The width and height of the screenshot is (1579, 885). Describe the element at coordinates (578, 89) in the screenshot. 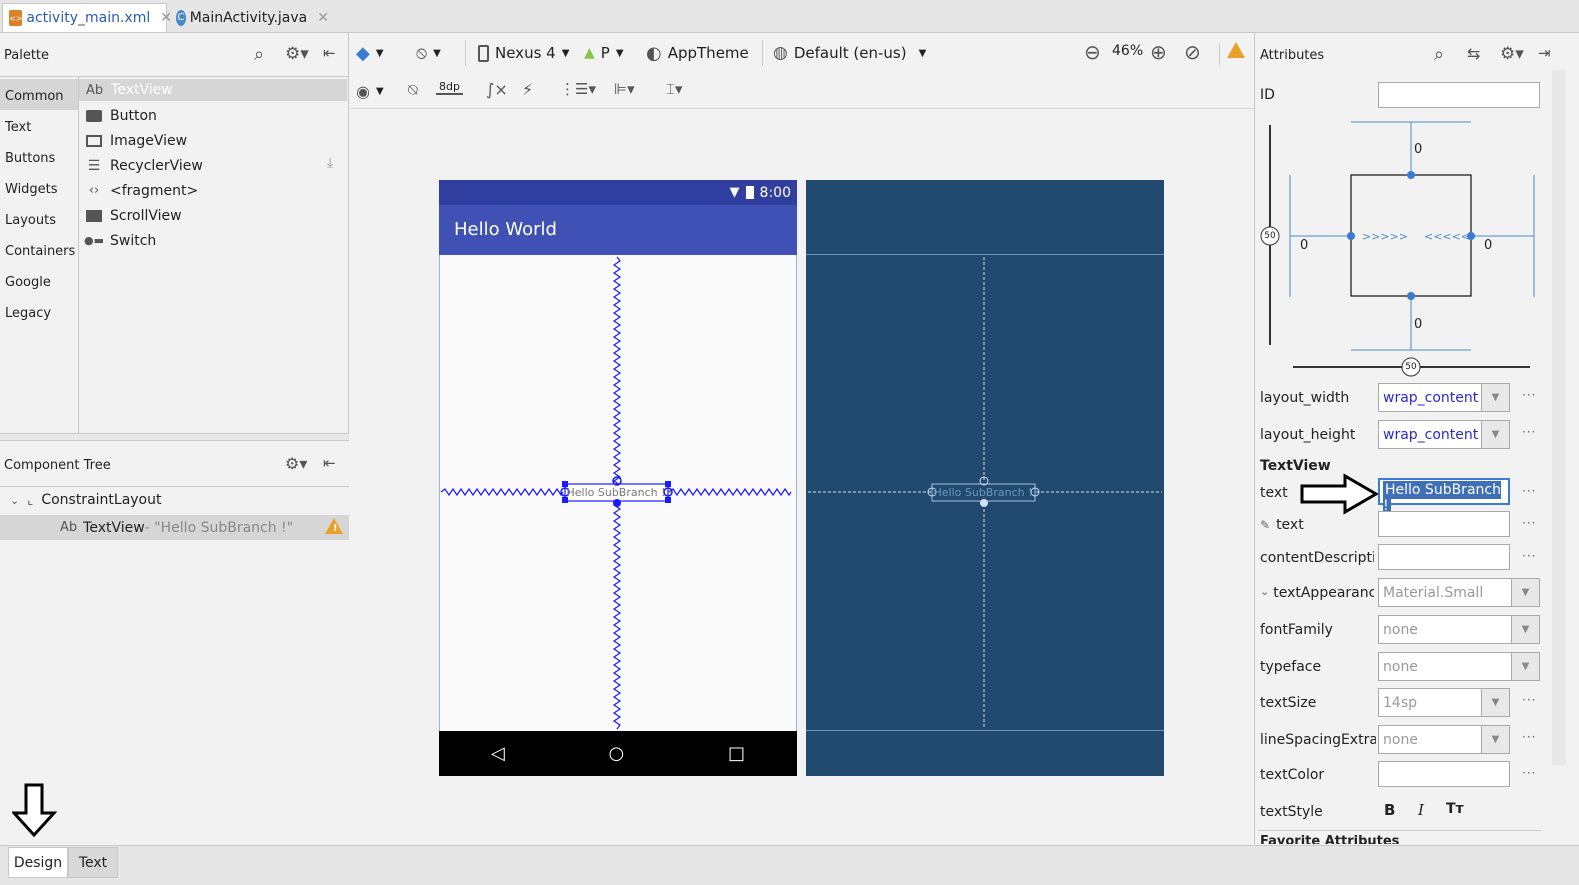

I see `pack-icon: ⋮☰▾` at that location.